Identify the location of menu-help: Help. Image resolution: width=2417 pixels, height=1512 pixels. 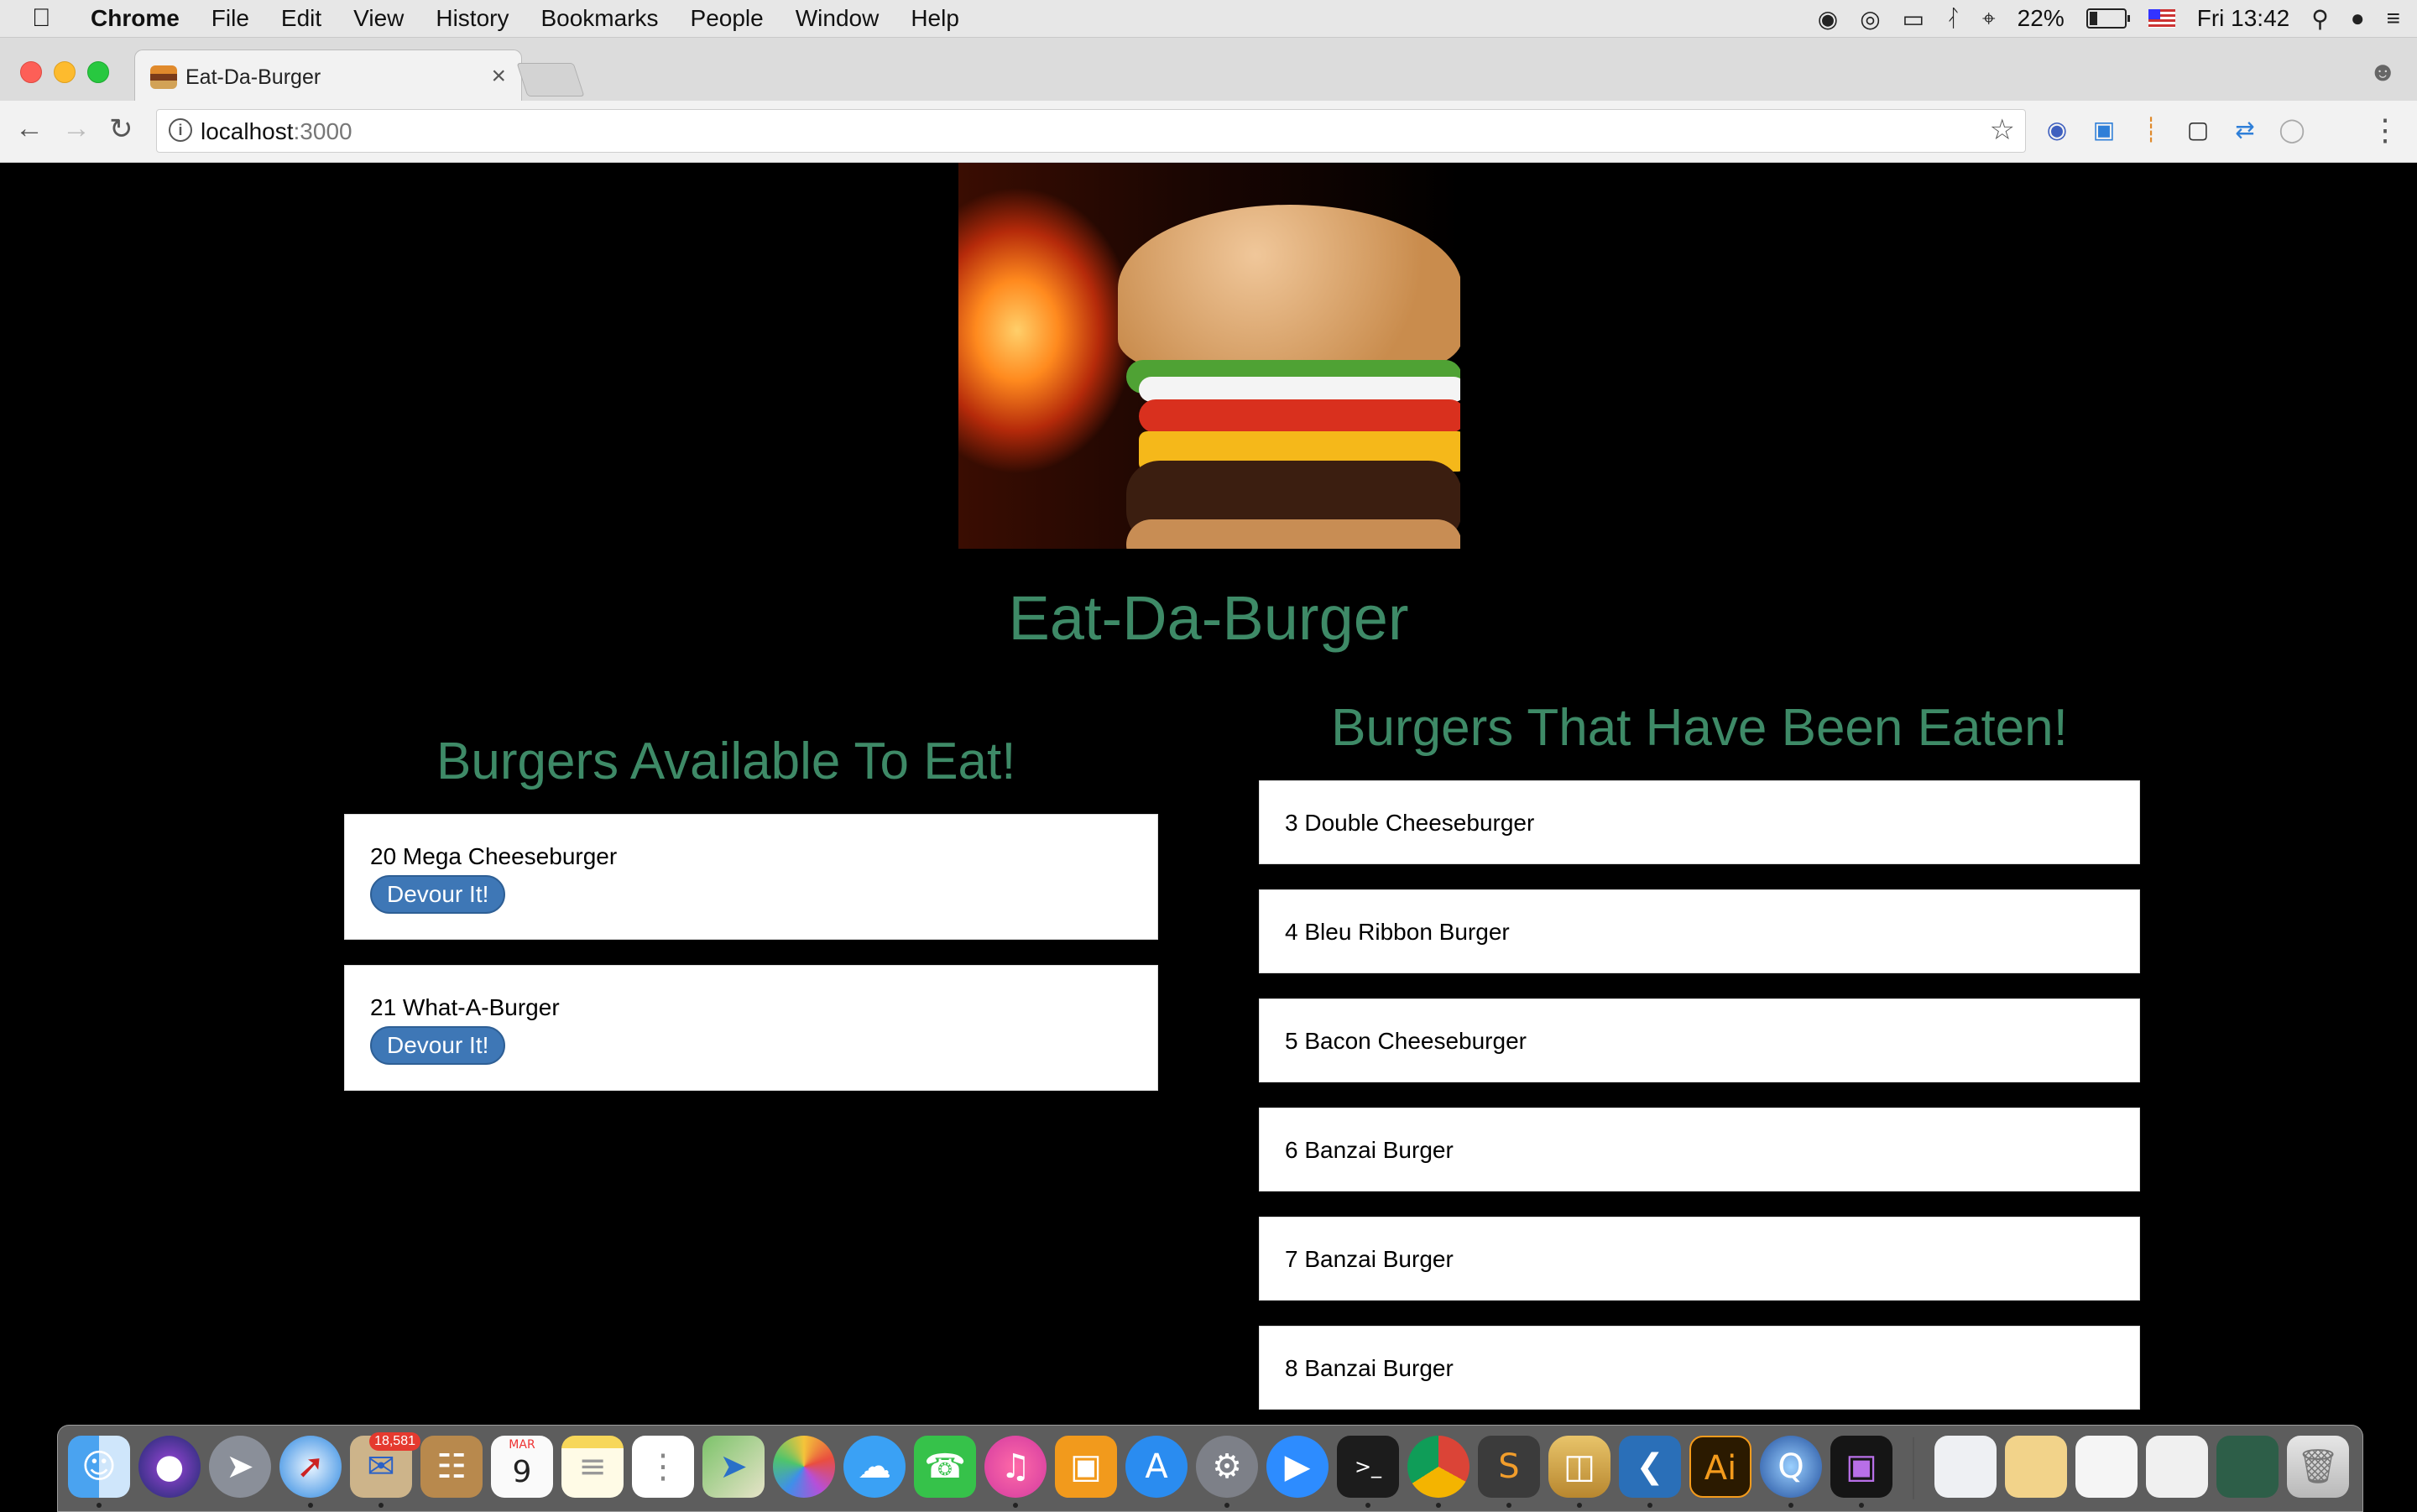
(935, 18).